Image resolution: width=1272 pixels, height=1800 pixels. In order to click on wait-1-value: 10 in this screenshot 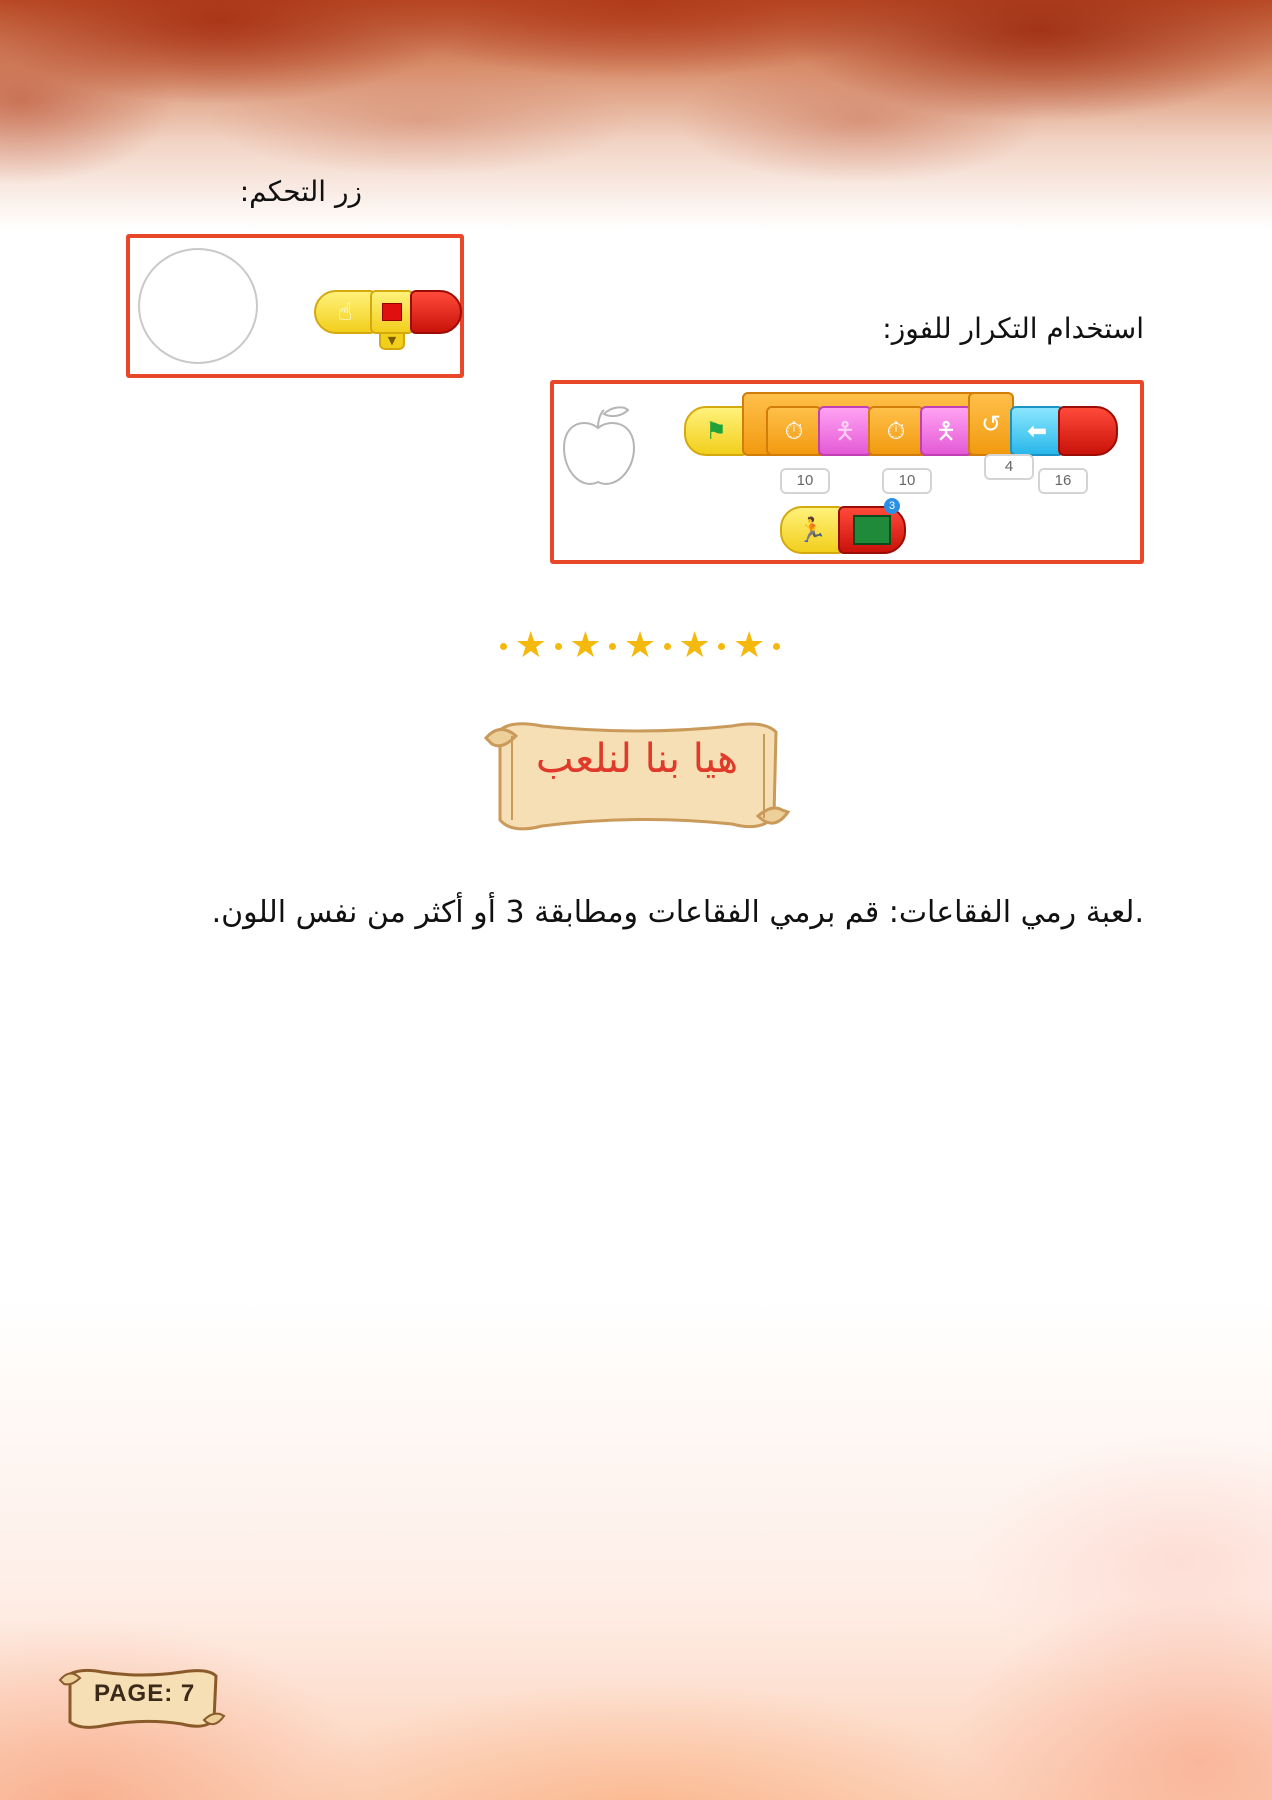, I will do `click(805, 481)`.